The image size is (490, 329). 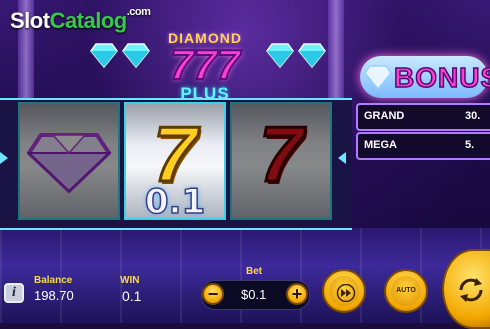 What do you see at coordinates (441, 77) in the screenshot?
I see `bonus-title: BONUS` at bounding box center [441, 77].